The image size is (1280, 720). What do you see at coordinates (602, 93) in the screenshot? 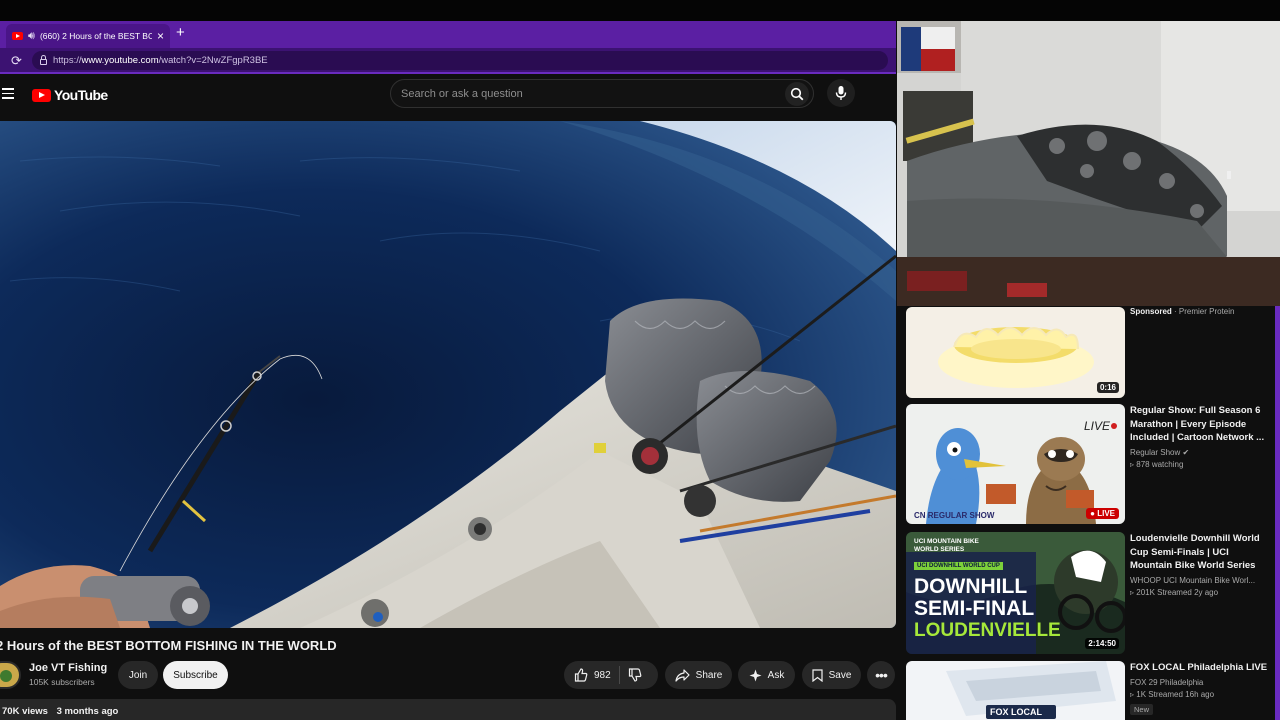
I see `search-box: Search or ask a question` at bounding box center [602, 93].